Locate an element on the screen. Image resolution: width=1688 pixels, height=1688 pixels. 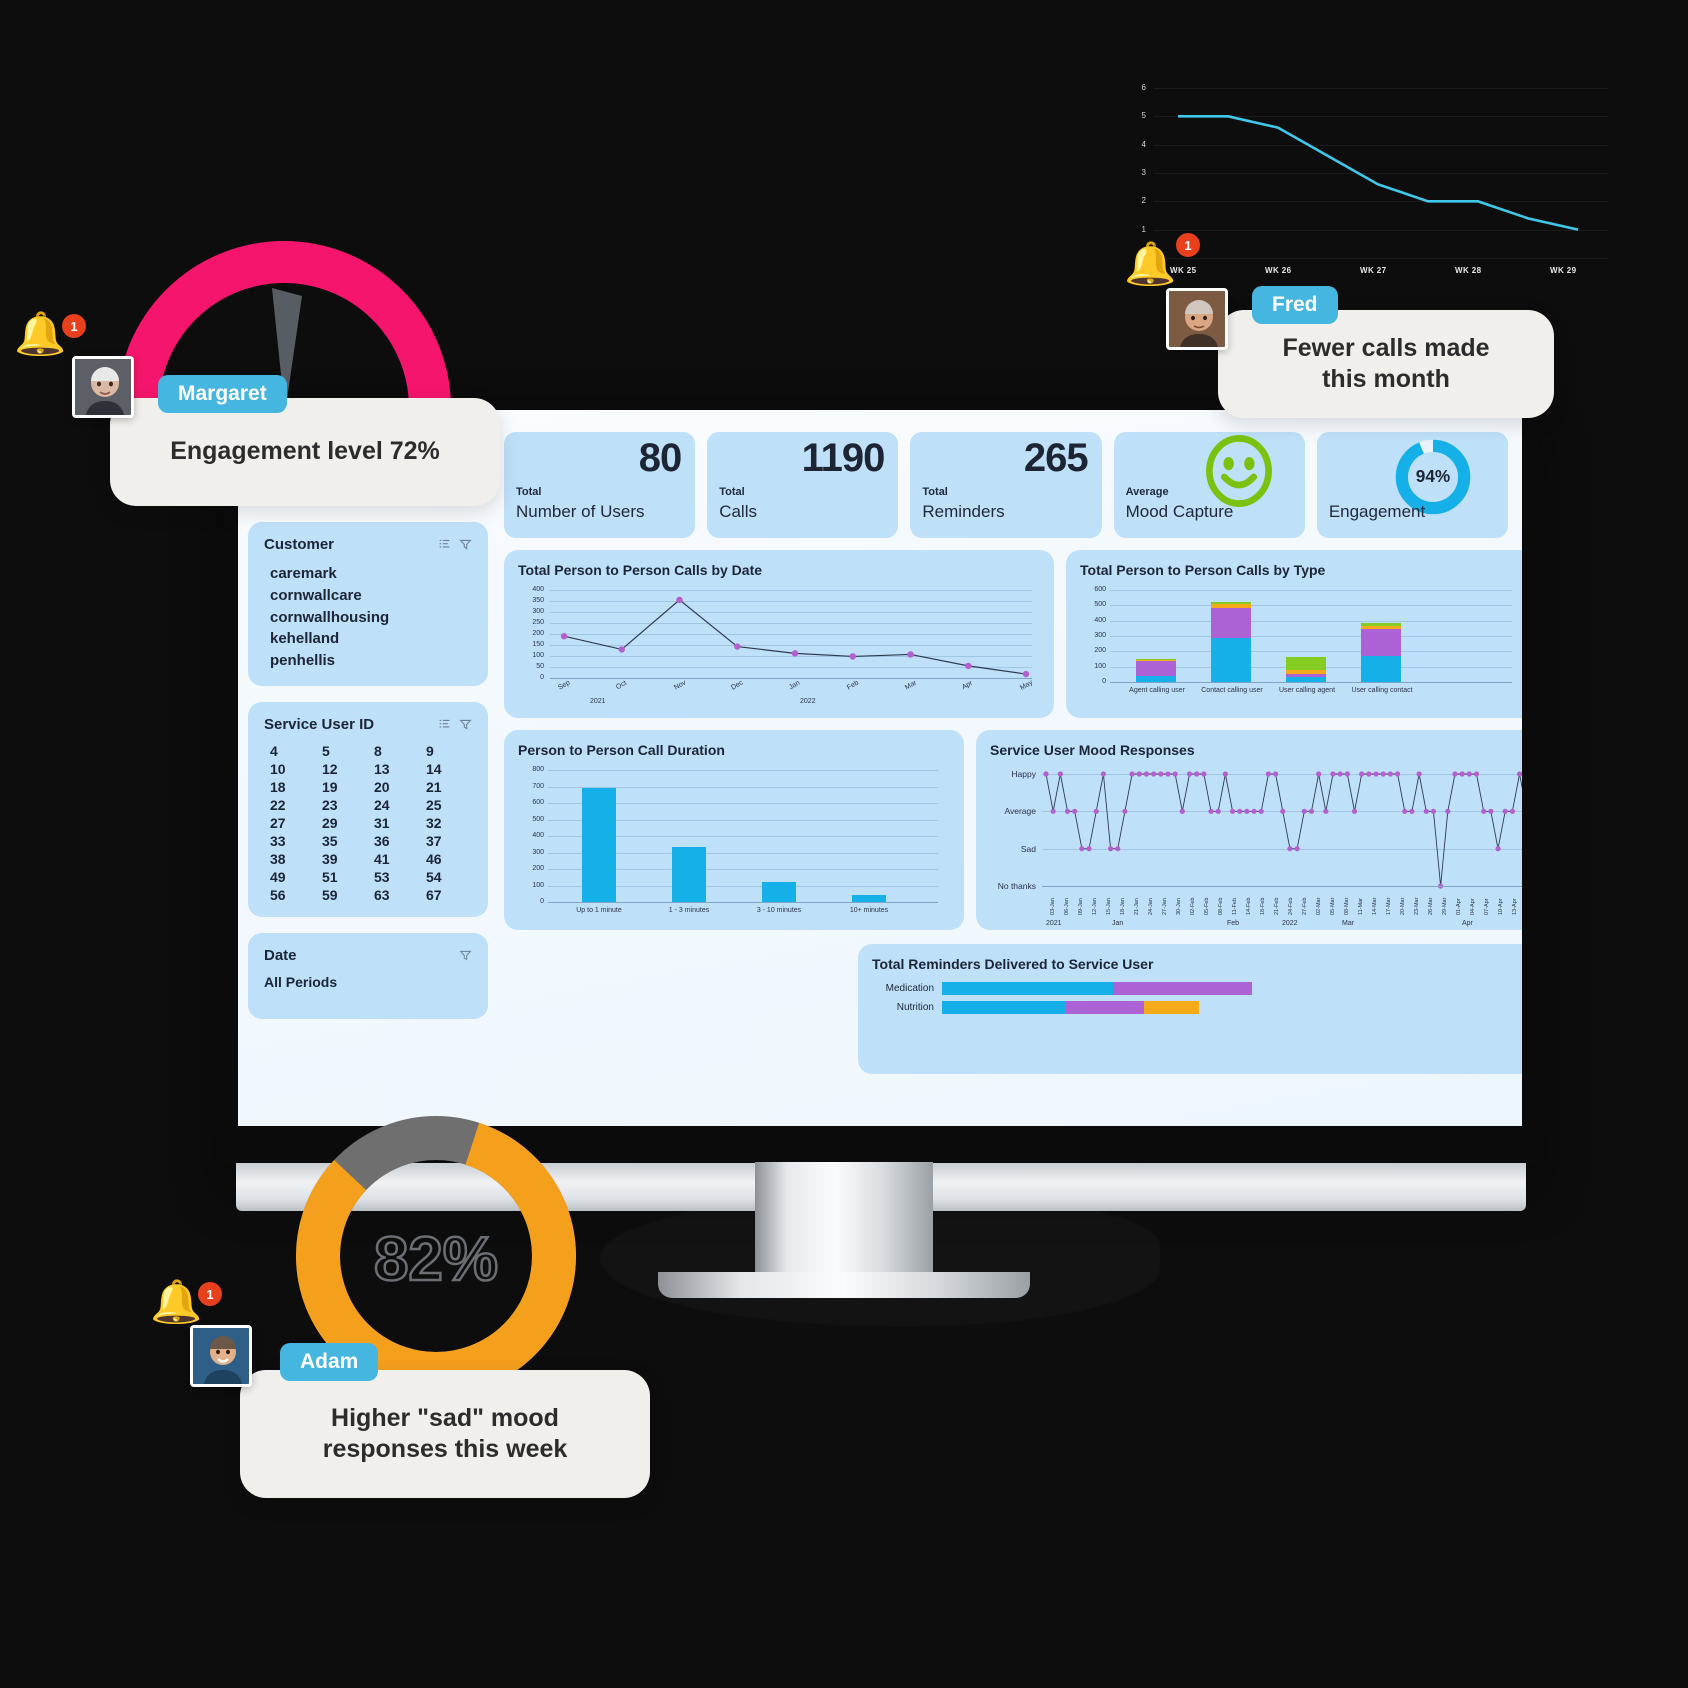
service-user-id-filter-panel: Service User ID 4 5 8 9 10 12 13 14 18 19 20 21 22 2 is located at coordinates (368, 809).